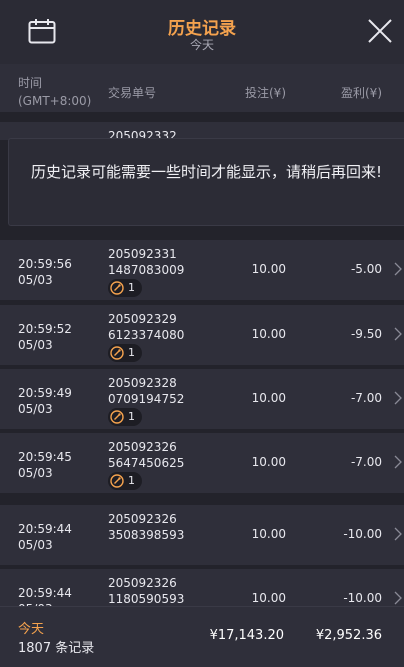  Describe the element at coordinates (202, 88) in the screenshot. I see `column-header: 时间 (GMT+8:00) 交易单号 投注(¥) 盈利(¥)` at that location.